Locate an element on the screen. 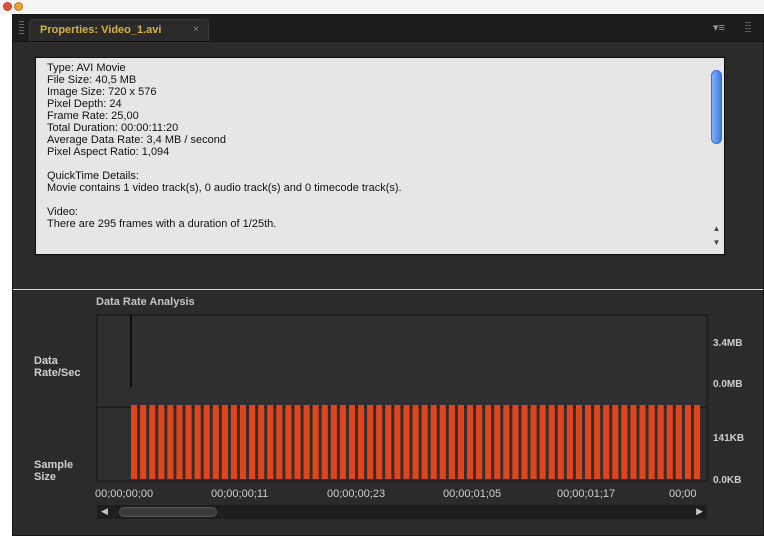  window-titlebar is located at coordinates (382, 7).